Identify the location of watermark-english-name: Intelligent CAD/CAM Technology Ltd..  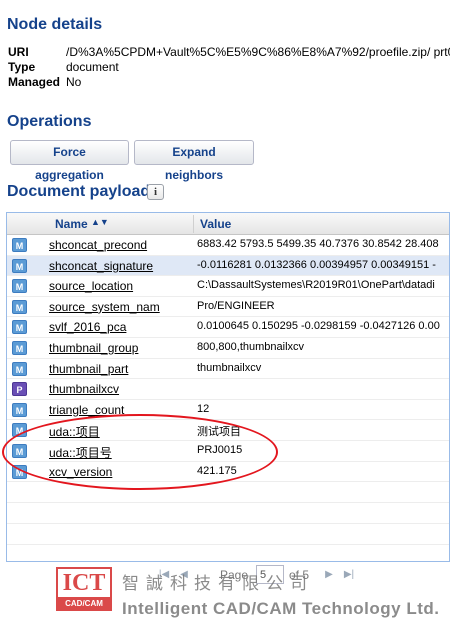
(281, 608).